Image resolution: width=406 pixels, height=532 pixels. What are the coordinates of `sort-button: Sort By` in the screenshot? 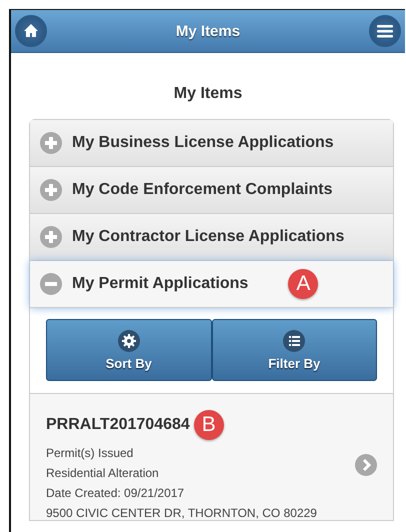 It's located at (129, 350).